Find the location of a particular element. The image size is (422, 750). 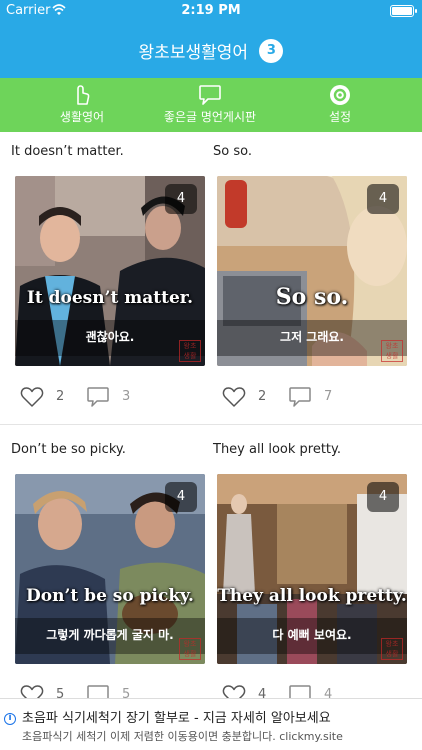

tab-quotes-board: 좋은글 명언게시판 is located at coordinates (210, 105).